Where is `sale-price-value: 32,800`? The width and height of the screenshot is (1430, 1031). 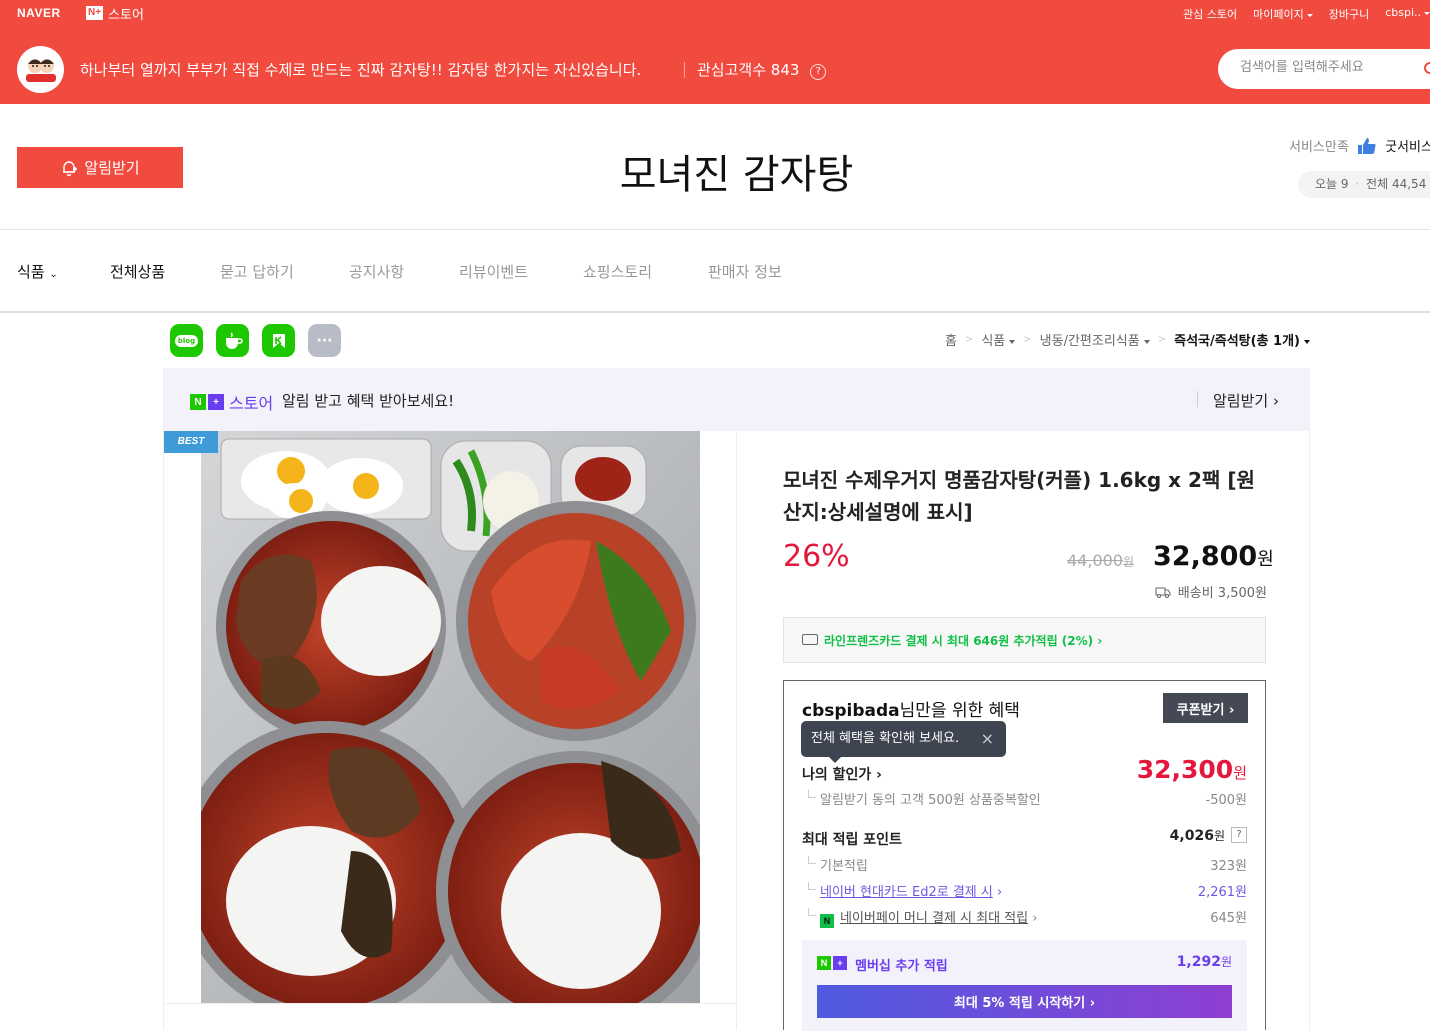 sale-price-value: 32,800 is located at coordinates (1205, 556).